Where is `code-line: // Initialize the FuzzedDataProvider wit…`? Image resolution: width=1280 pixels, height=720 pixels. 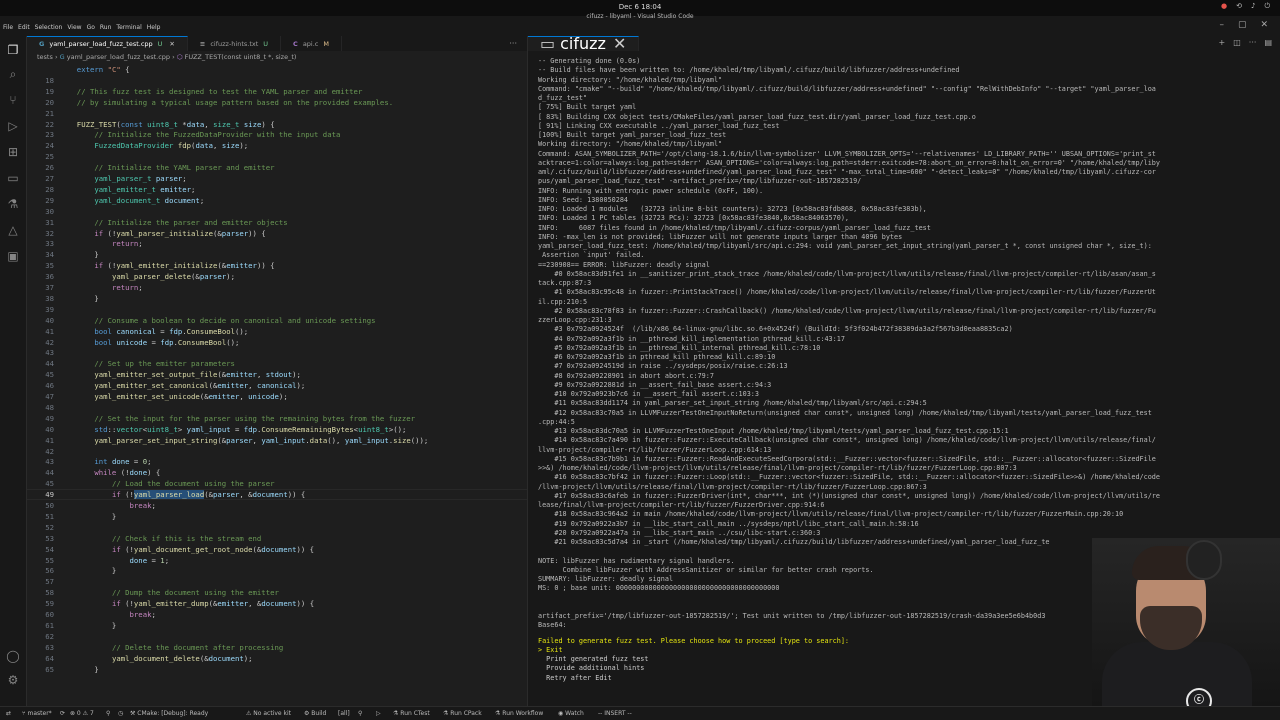 code-line: // Initialize the FuzzedDataProvider wit… is located at coordinates (204, 134).